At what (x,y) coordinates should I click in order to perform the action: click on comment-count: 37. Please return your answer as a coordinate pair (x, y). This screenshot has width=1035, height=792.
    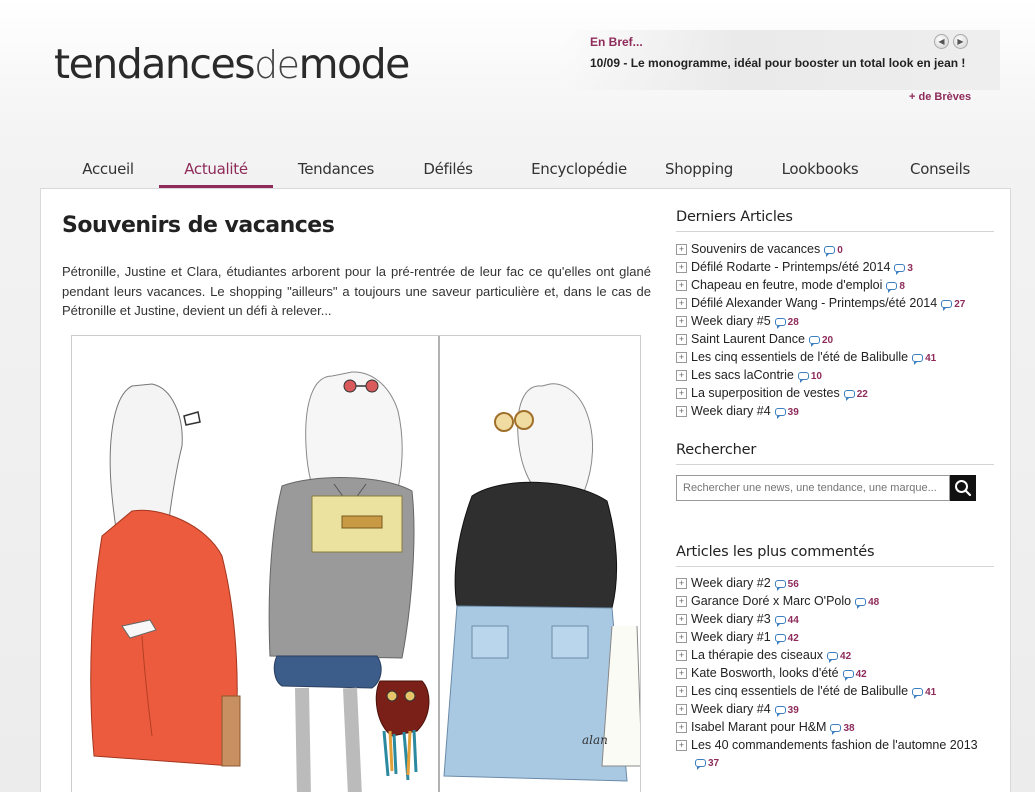
    Looking at the image, I should click on (707, 763).